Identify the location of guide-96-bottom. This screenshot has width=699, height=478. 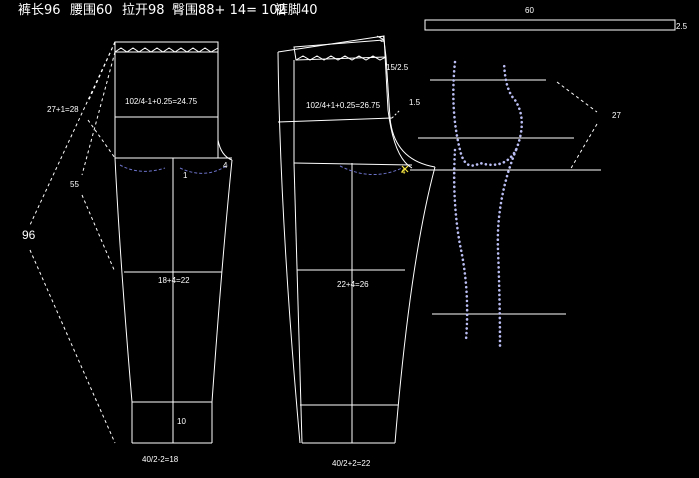
(72, 346).